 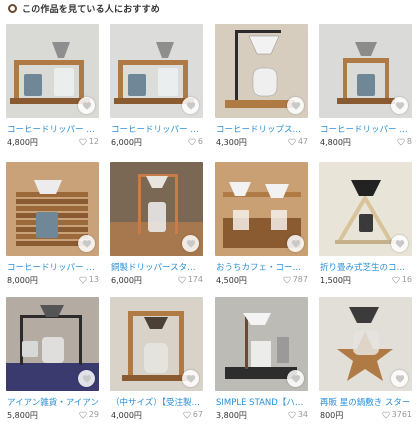 I want to click on product-card: おうちカフェ・コーヒー 4,500円 787, so click(x=262, y=225).